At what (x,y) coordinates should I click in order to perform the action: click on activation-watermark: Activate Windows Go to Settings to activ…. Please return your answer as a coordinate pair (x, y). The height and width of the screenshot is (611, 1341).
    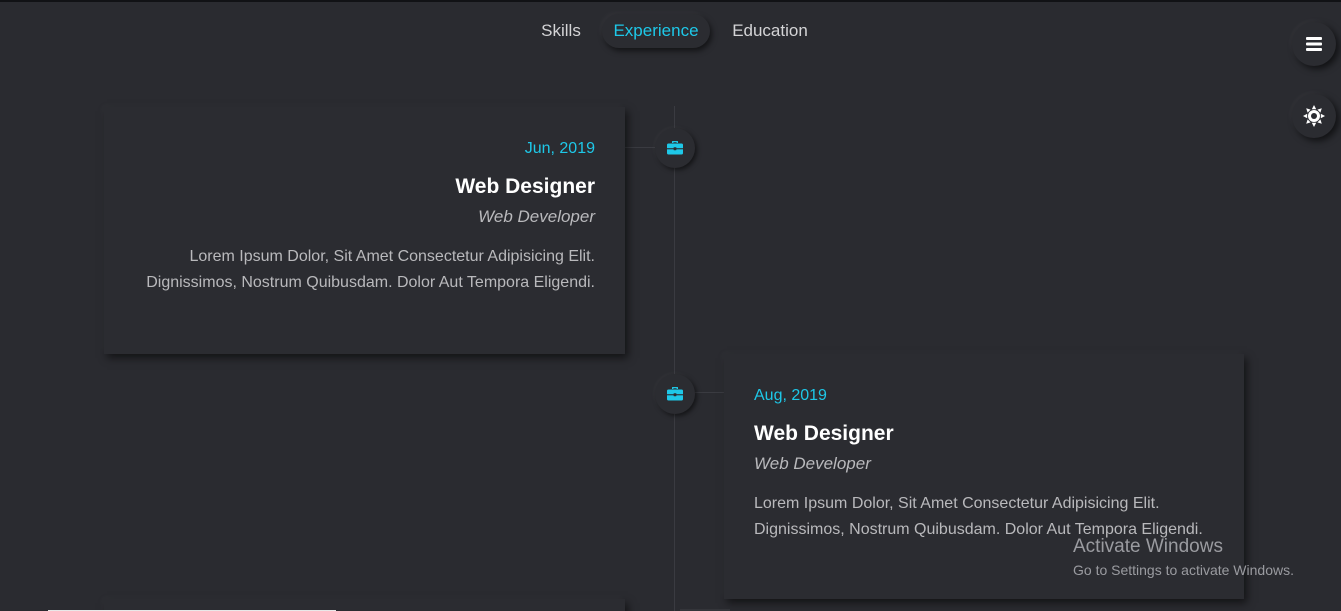
    Looking at the image, I should click on (1183, 557).